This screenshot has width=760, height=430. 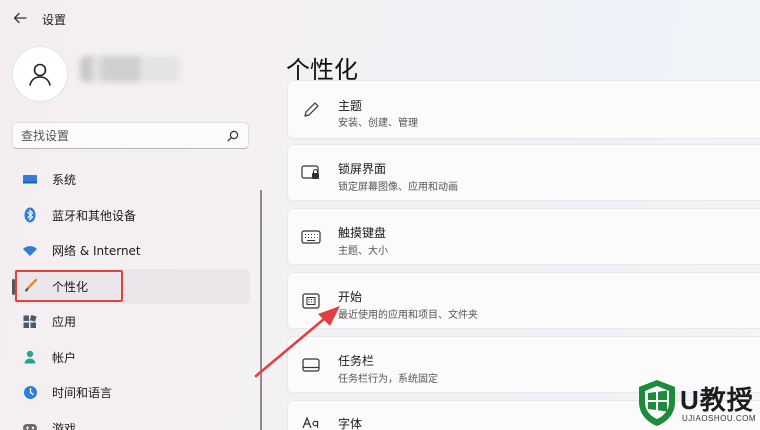 What do you see at coordinates (380, 18) in the screenshot?
I see `title-bar: 设置` at bounding box center [380, 18].